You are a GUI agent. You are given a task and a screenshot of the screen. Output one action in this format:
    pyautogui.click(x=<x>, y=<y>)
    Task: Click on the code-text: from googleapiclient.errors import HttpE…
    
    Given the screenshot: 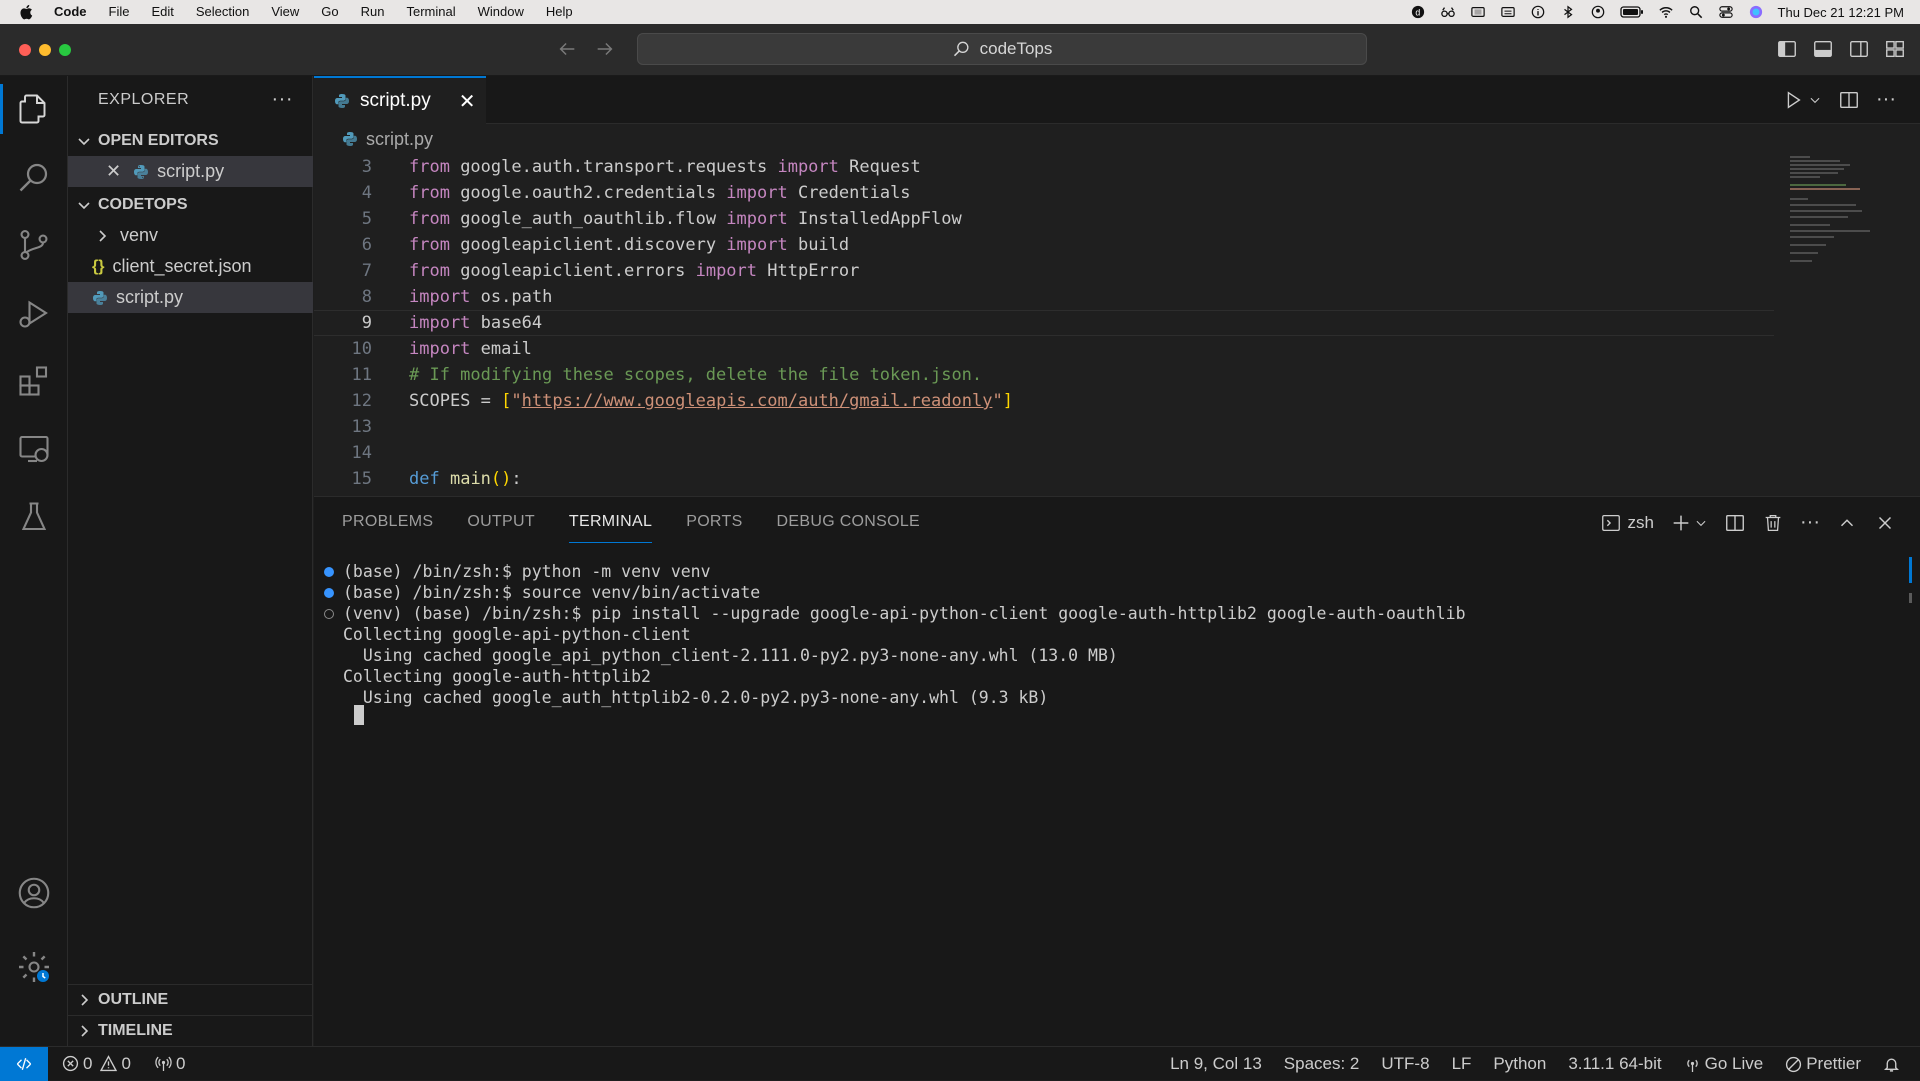 What is the action you would take?
    pyautogui.click(x=634, y=271)
    